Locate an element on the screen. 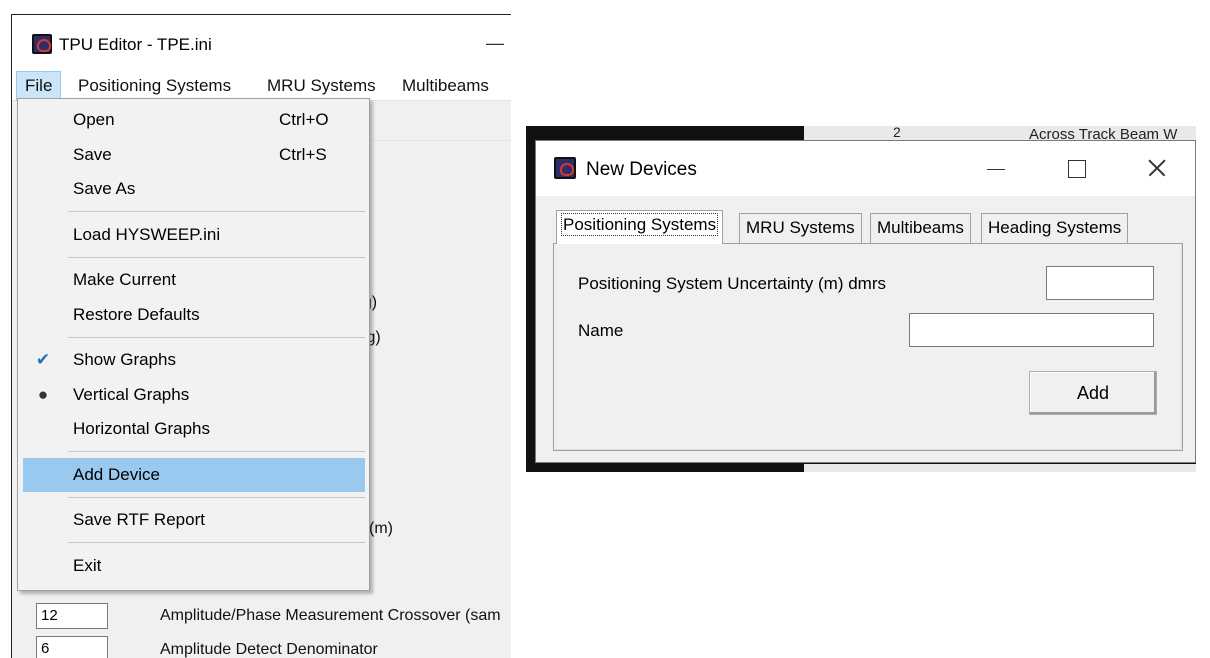  menu-item-label: Save is located at coordinates (92, 154).